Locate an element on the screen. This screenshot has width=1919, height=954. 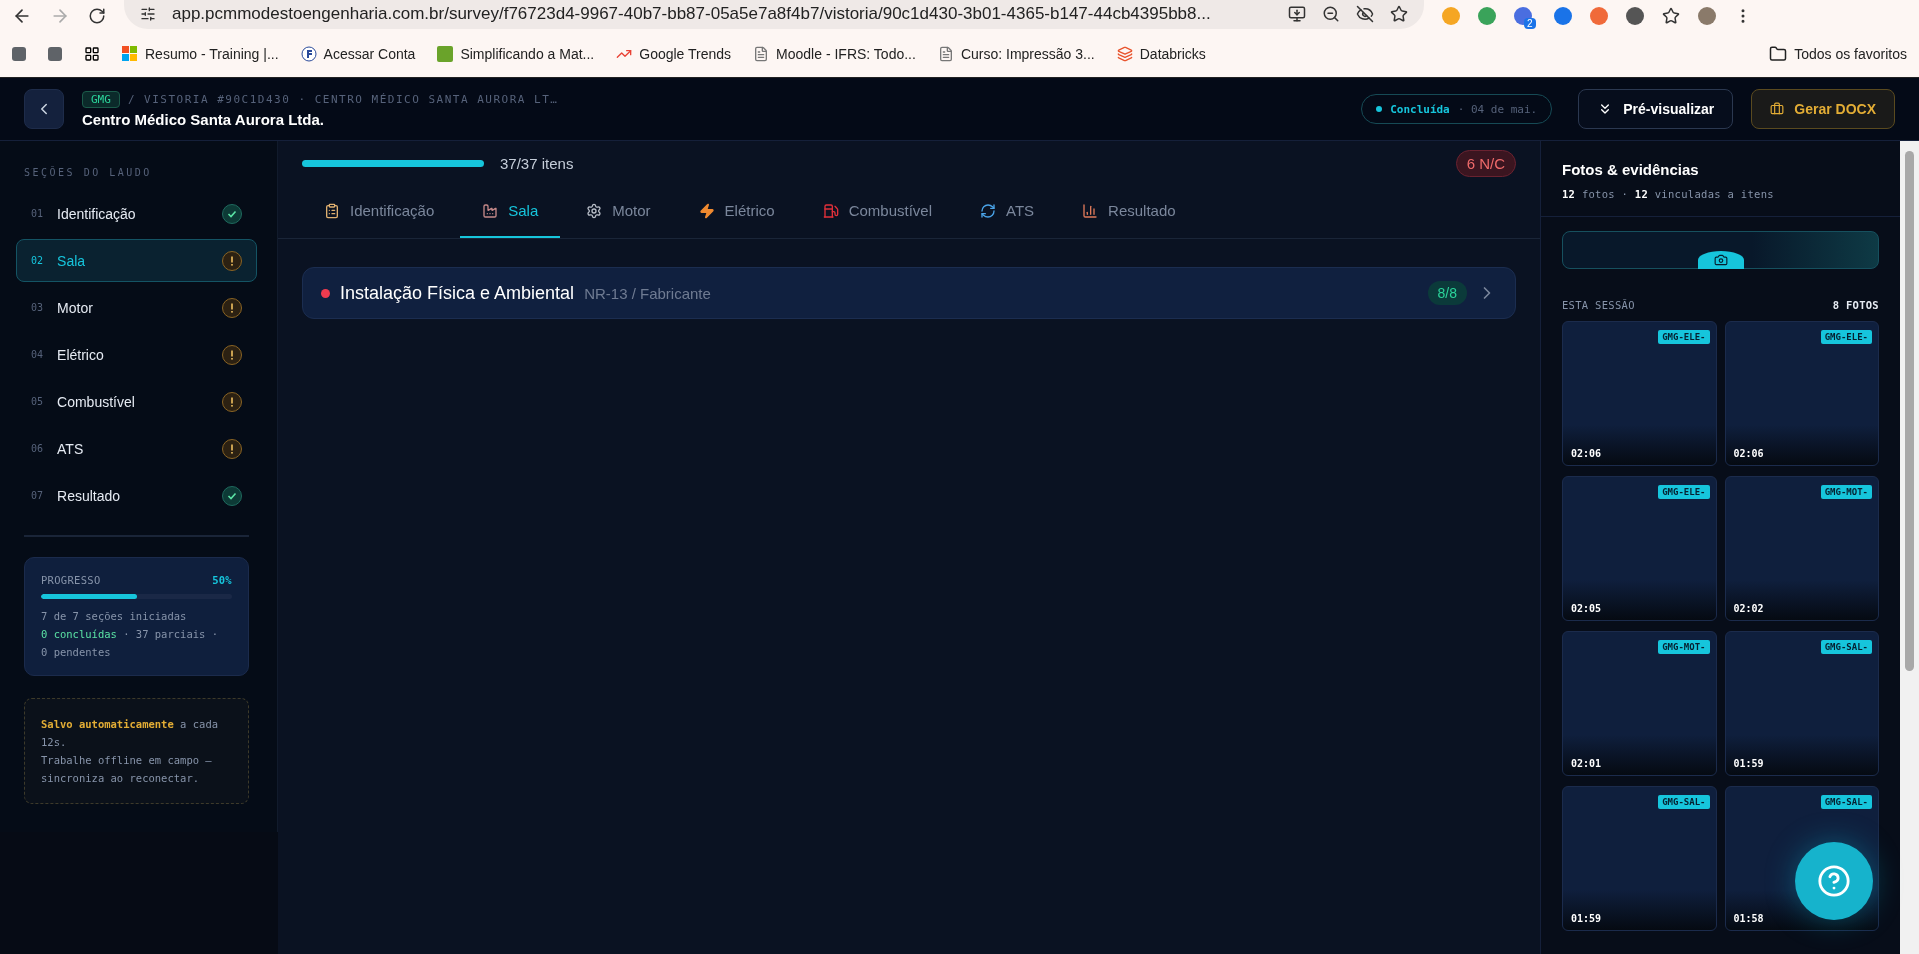
section-tab: ATS is located at coordinates (1007, 211).